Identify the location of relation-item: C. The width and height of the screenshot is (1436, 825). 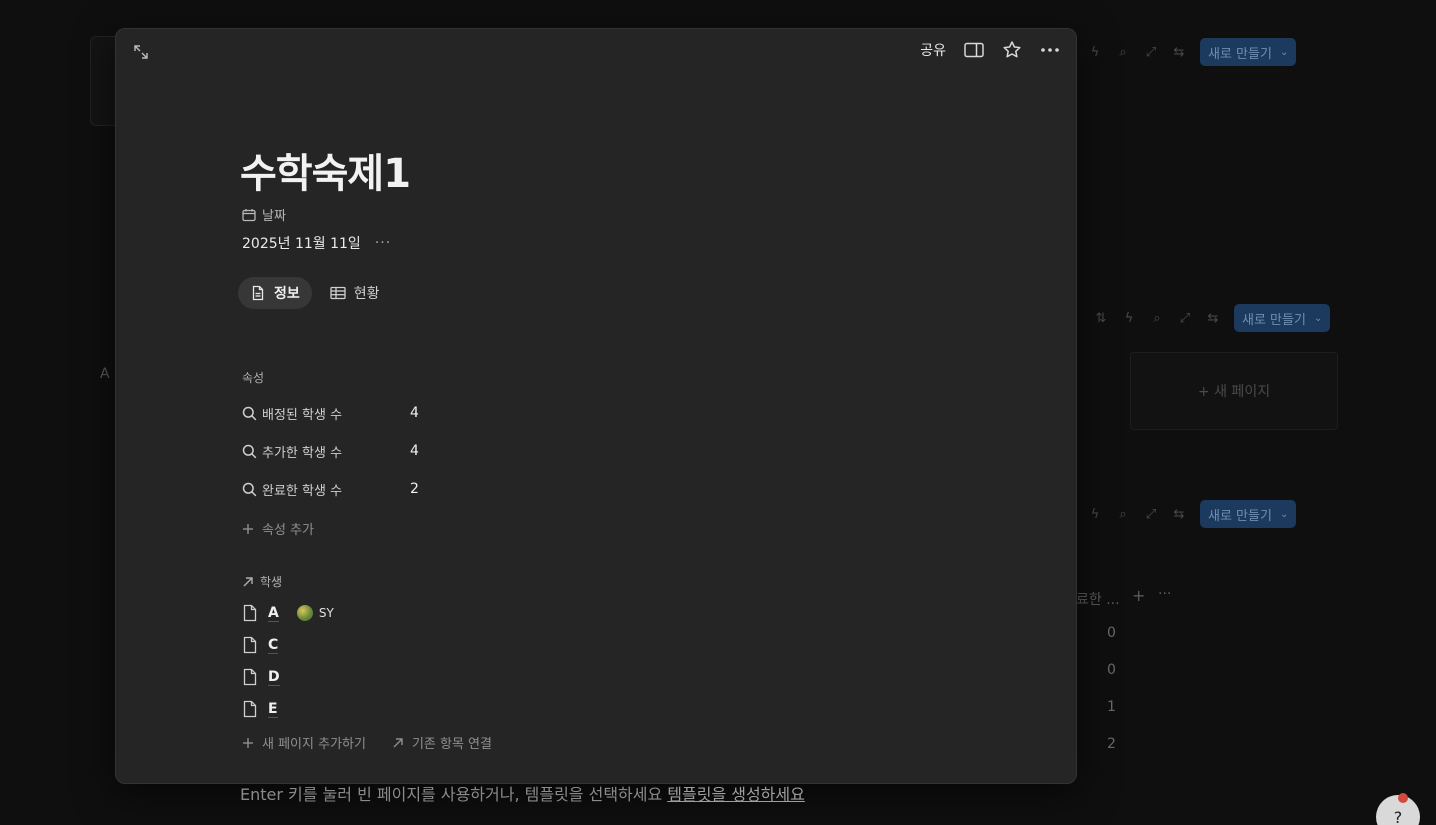
(260, 645).